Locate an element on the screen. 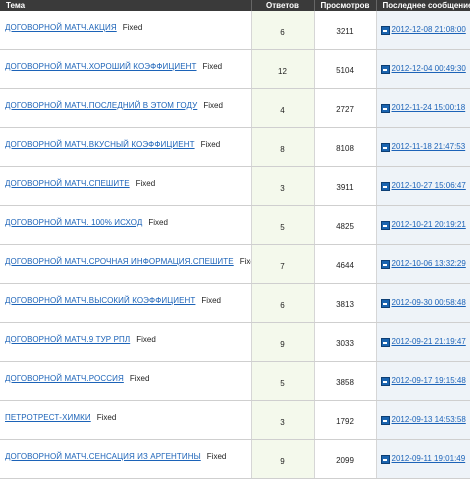 This screenshot has height=479, width=470. topic-cell: ДОГОВОРНОЙ МАТЧ.ХОРОШИЙ КОЭФФИЦИЕНТ Fixed is located at coordinates (126, 69).